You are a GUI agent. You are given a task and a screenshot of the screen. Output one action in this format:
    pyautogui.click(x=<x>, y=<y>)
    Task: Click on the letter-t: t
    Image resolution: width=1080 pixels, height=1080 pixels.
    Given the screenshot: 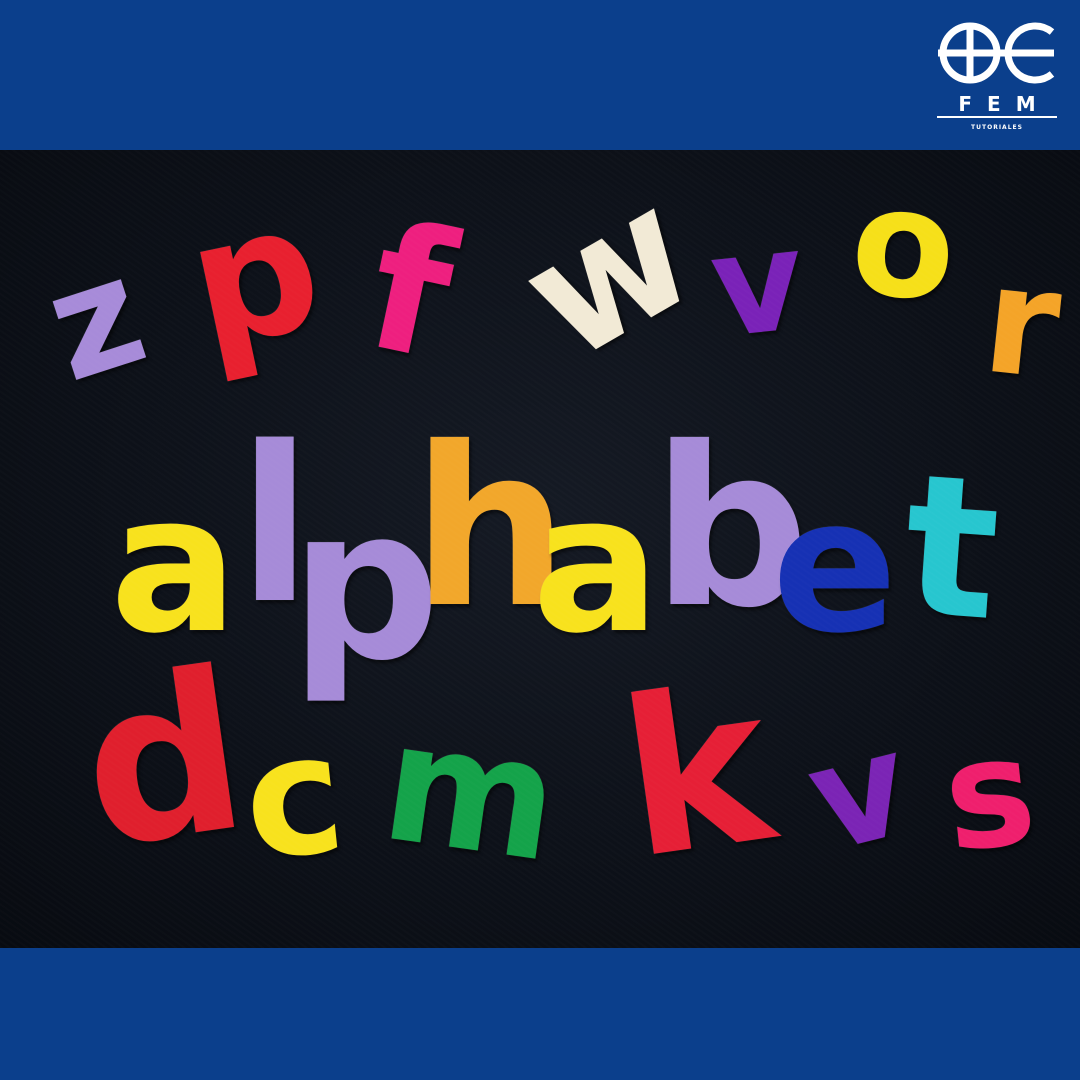 What is the action you would take?
    pyautogui.click(x=952, y=547)
    